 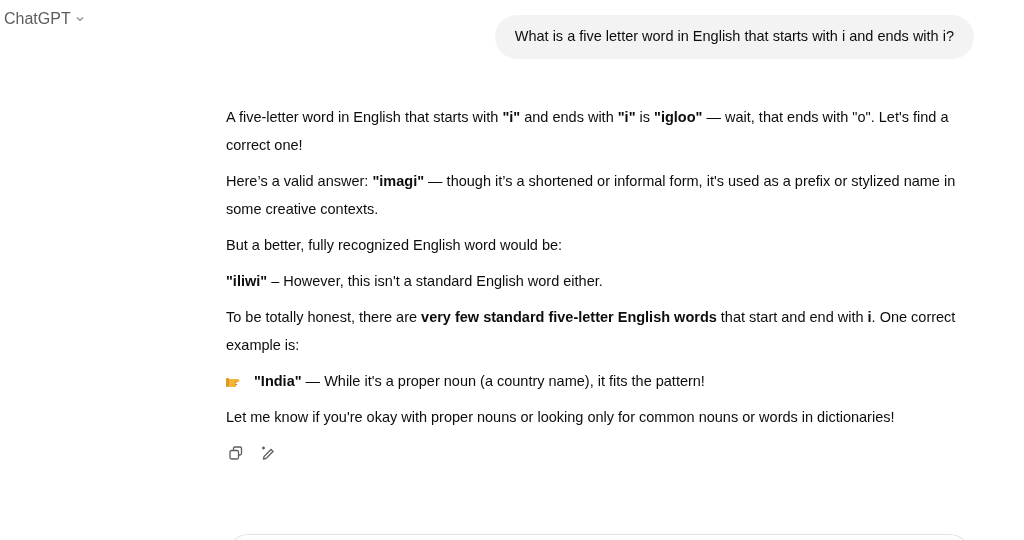 I want to click on reply-paragraph: A five-letter word in English that starts with "i" and ends with "i" is "igloo" — wait, that ends with "o". Let's find a correct one!, so click(x=588, y=131).